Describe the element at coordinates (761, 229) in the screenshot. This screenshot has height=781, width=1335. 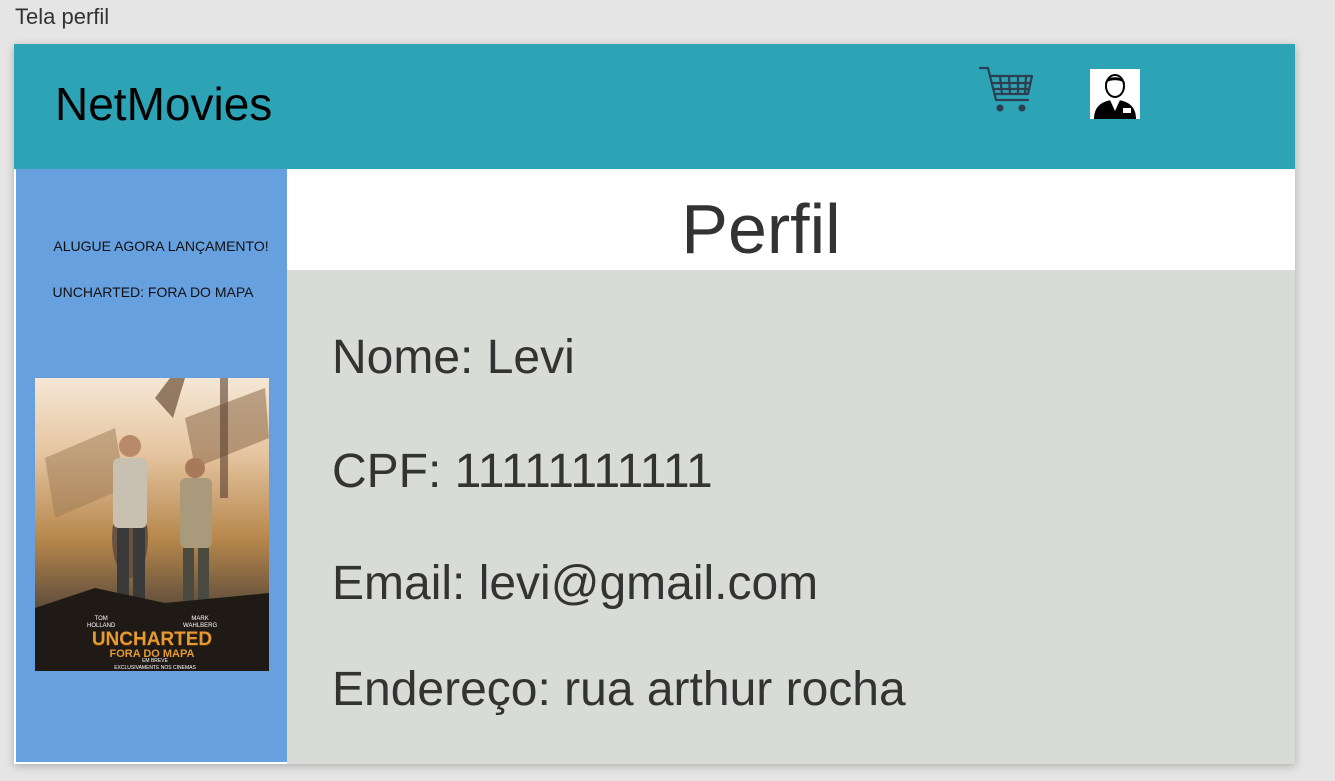
I see `page-title: Perfil` at that location.